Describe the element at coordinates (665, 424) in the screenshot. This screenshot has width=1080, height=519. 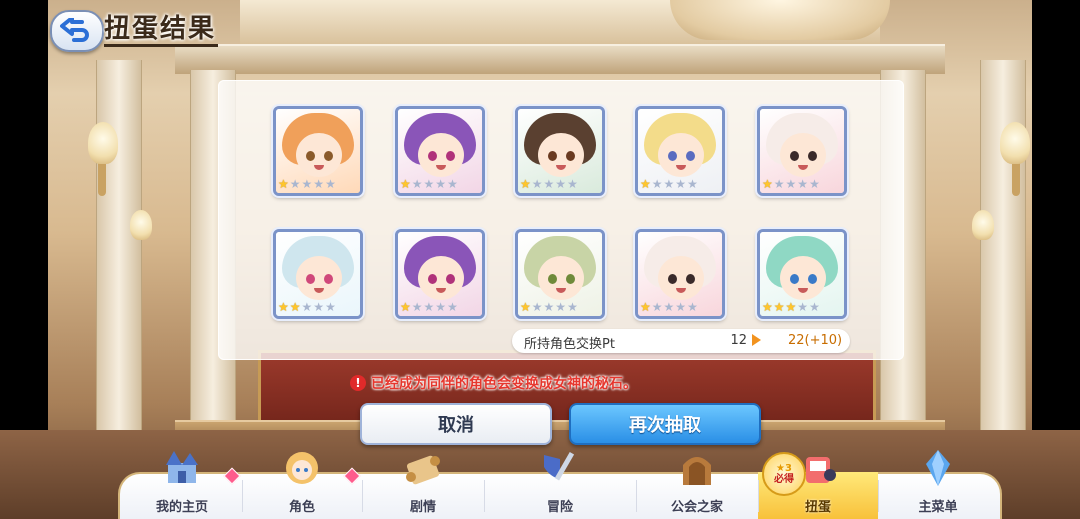
I see `draw-again-button: 再次抽取` at that location.